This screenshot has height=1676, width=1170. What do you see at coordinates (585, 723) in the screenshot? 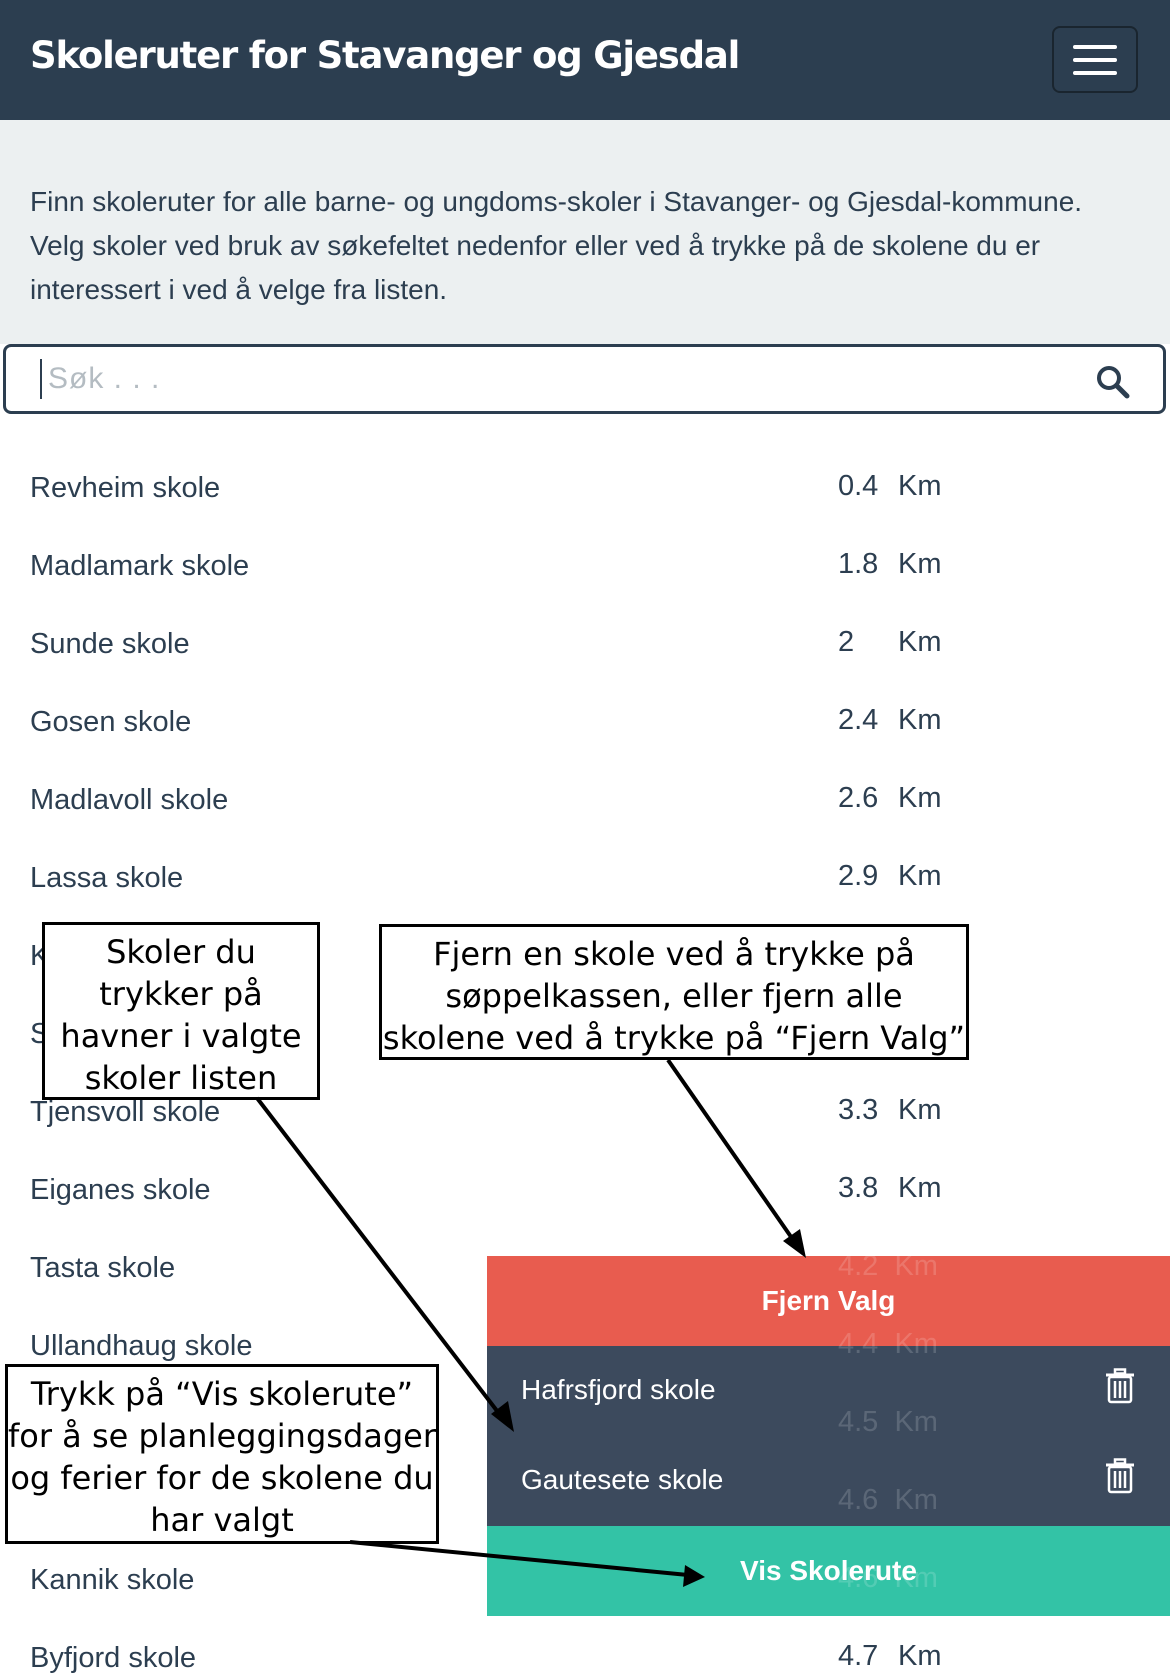
I see `school-row: Gosen skole 2.4 Km` at bounding box center [585, 723].